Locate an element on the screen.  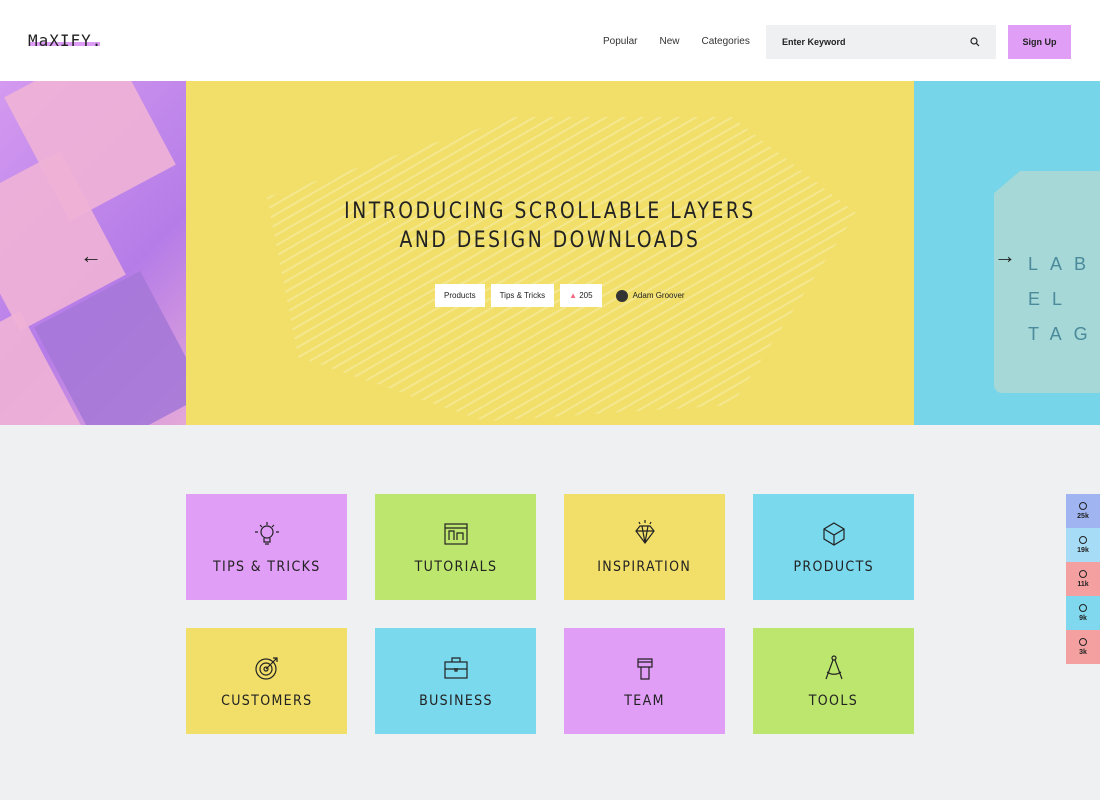
nav-categories: Categories is located at coordinates (725, 41).